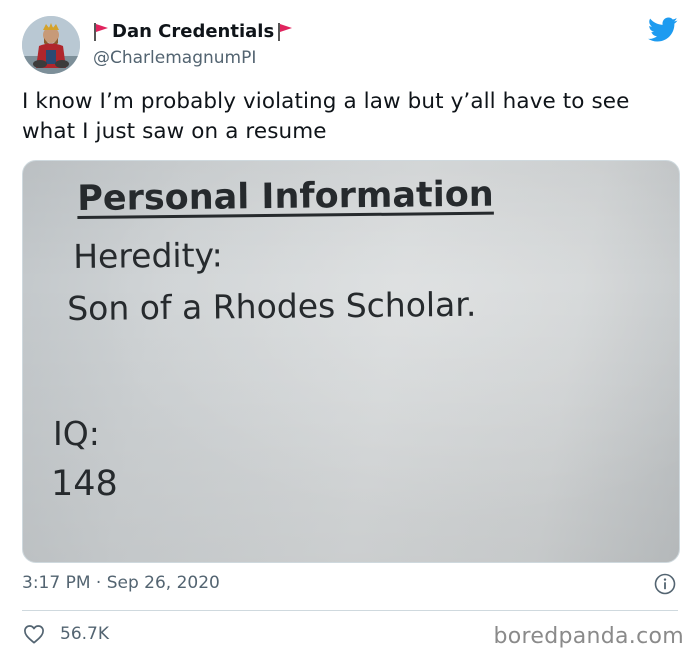 The image size is (700, 664). Describe the element at coordinates (174, 58) in the screenshot. I see `author-handle: @CharlemagnumPI` at that location.